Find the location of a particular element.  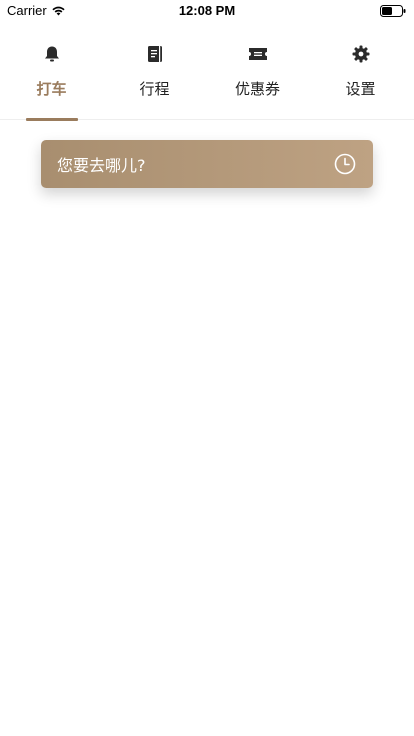

tab-settings: 设置 is located at coordinates (360, 71).